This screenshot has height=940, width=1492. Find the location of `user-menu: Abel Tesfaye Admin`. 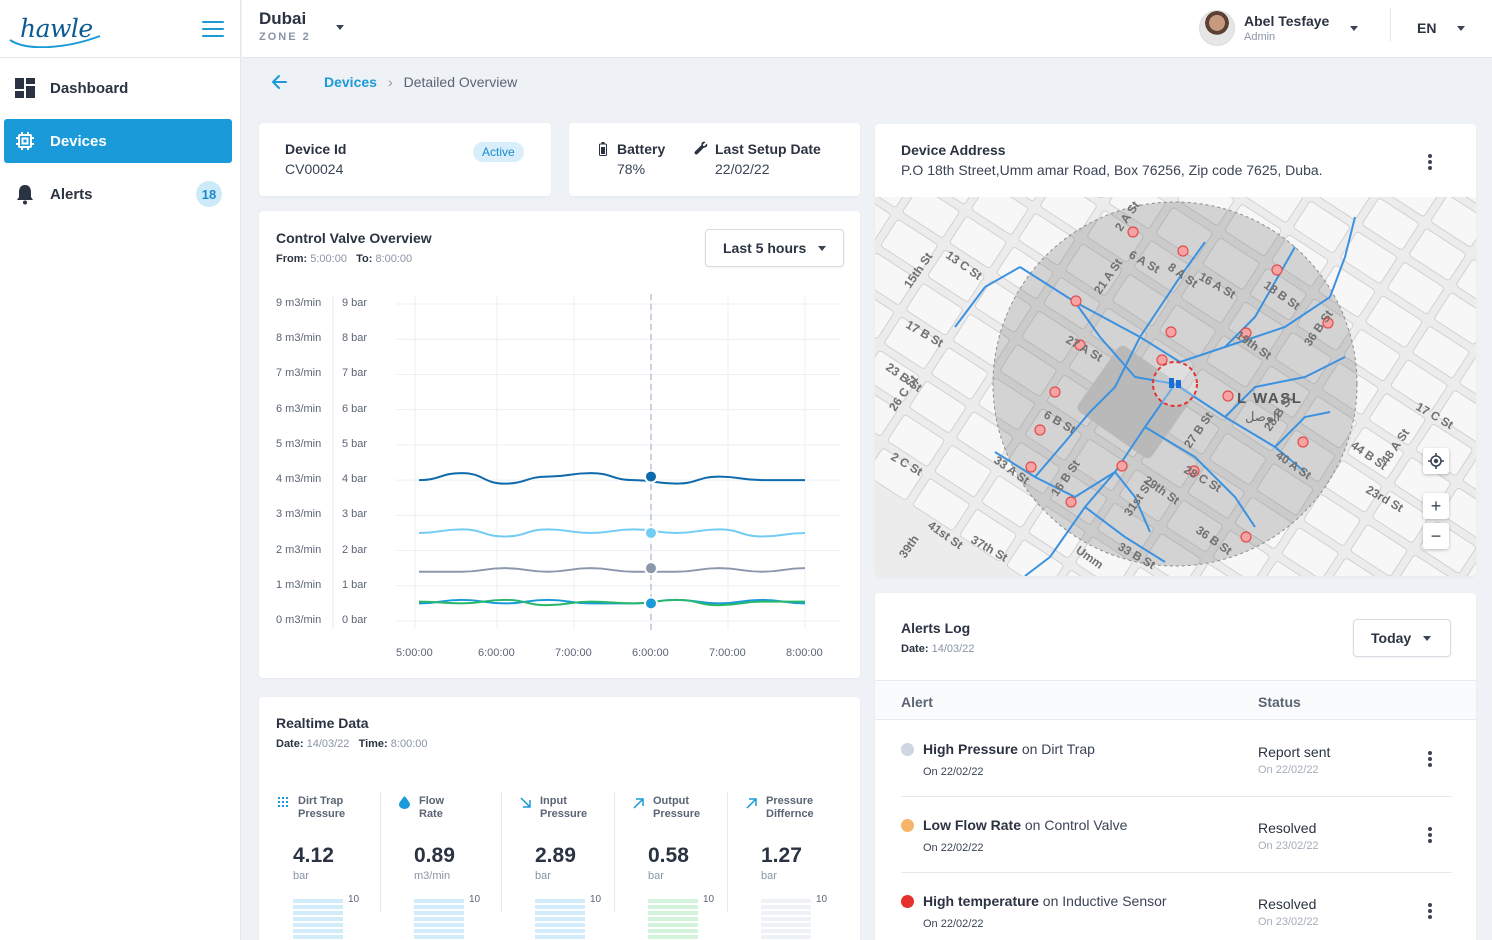

user-menu: Abel Tesfaye Admin is located at coordinates (1264, 28).